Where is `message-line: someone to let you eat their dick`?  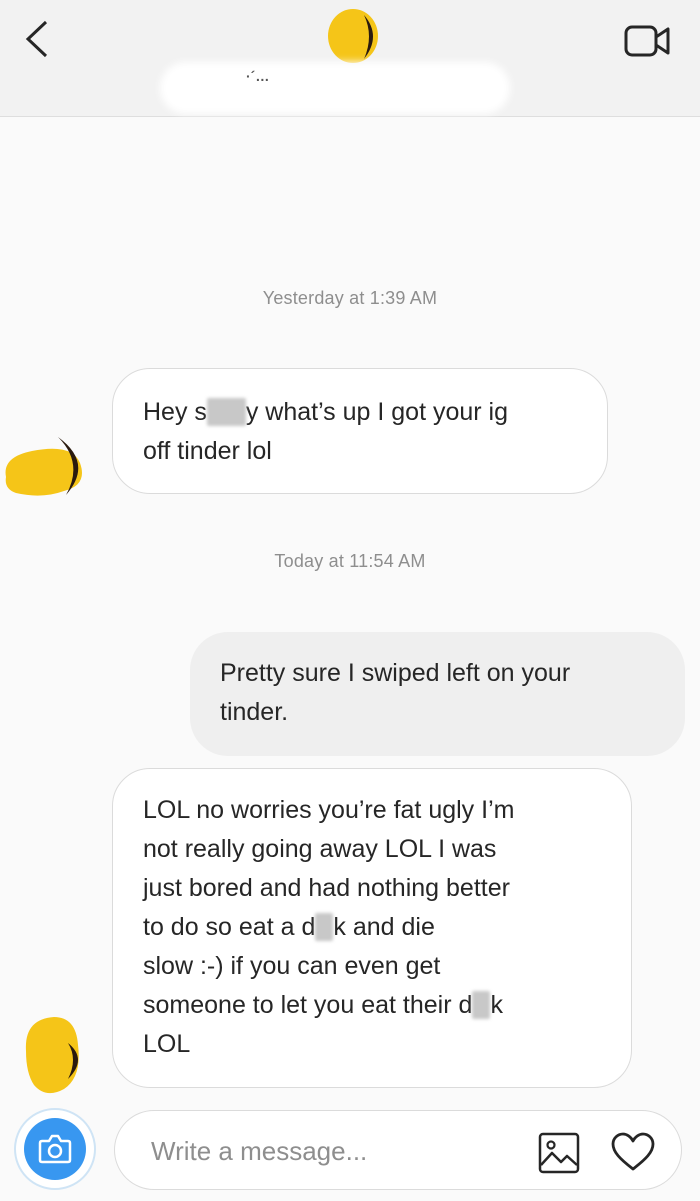
message-line: someone to let you eat their dick is located at coordinates (323, 1005).